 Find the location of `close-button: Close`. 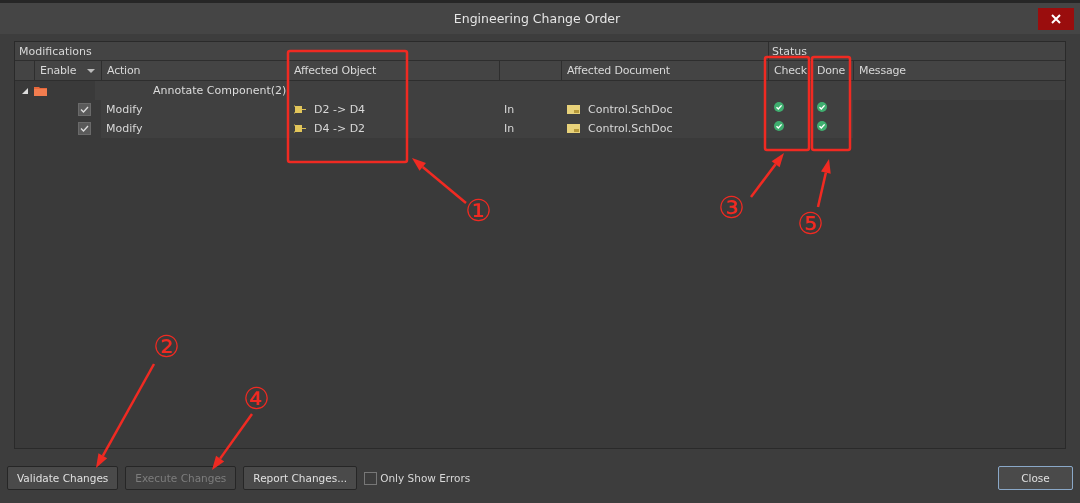

close-button: Close is located at coordinates (1035, 478).